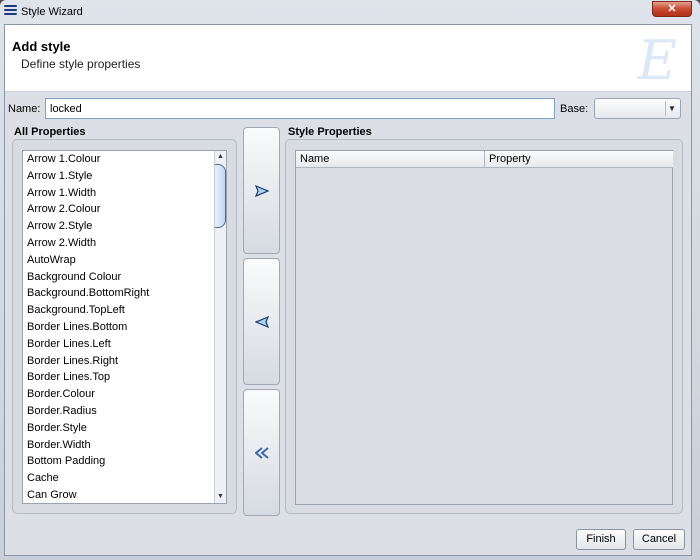  I want to click on list-item: Arrow 2.Width, so click(124, 243).